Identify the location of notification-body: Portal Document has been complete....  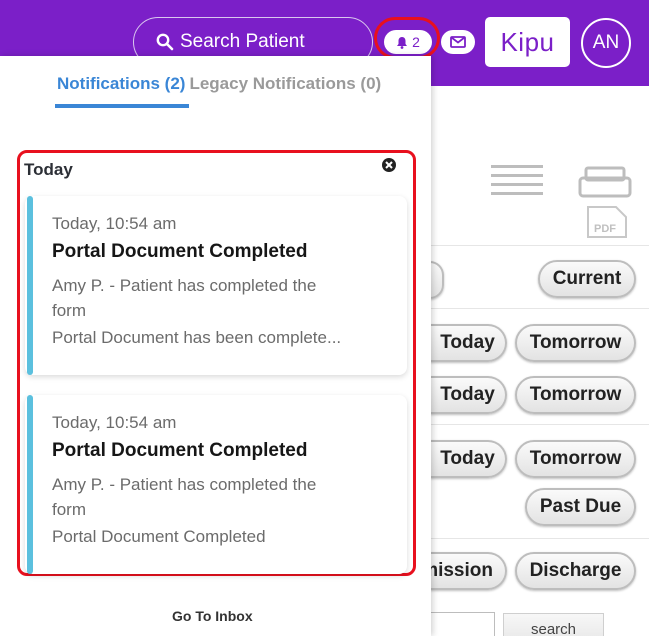
(197, 337).